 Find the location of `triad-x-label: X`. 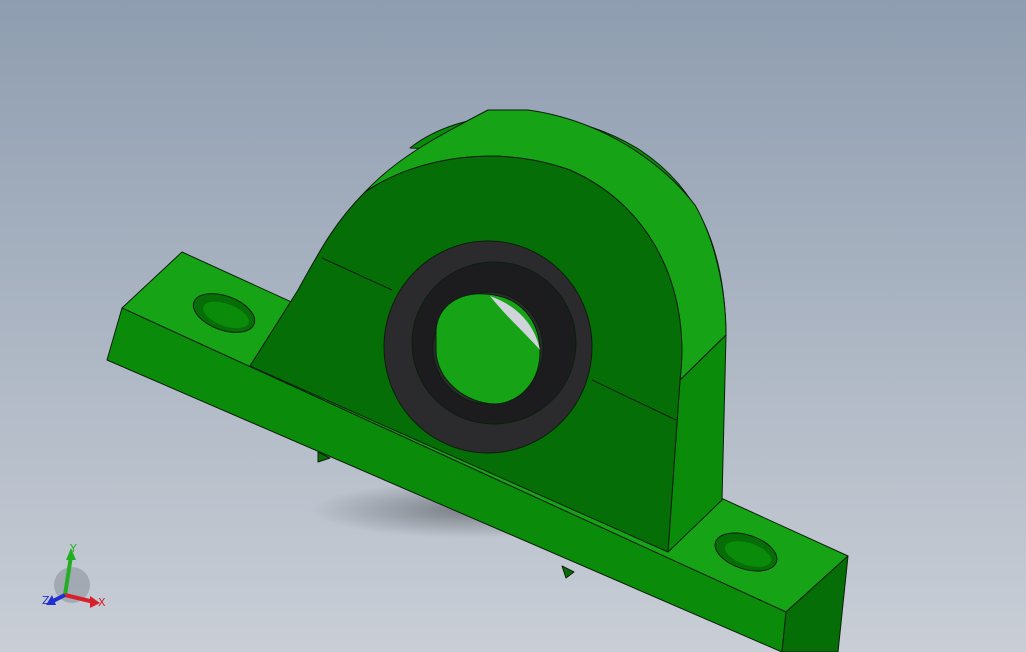

triad-x-label: X is located at coordinates (102, 602).